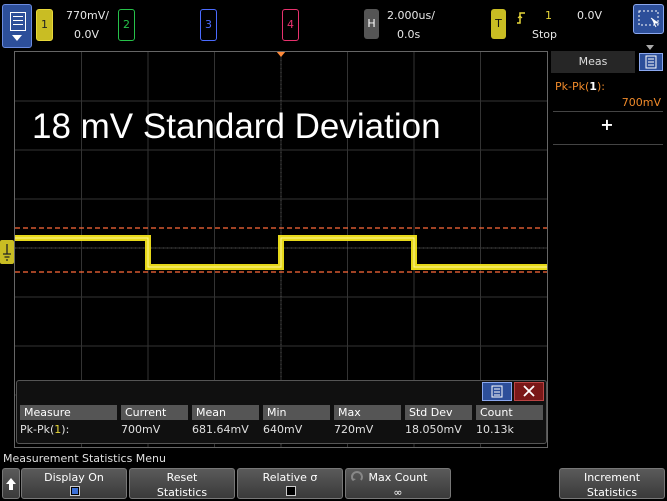 The image size is (667, 501). I want to click on menu-list-icon, so click(18, 21).